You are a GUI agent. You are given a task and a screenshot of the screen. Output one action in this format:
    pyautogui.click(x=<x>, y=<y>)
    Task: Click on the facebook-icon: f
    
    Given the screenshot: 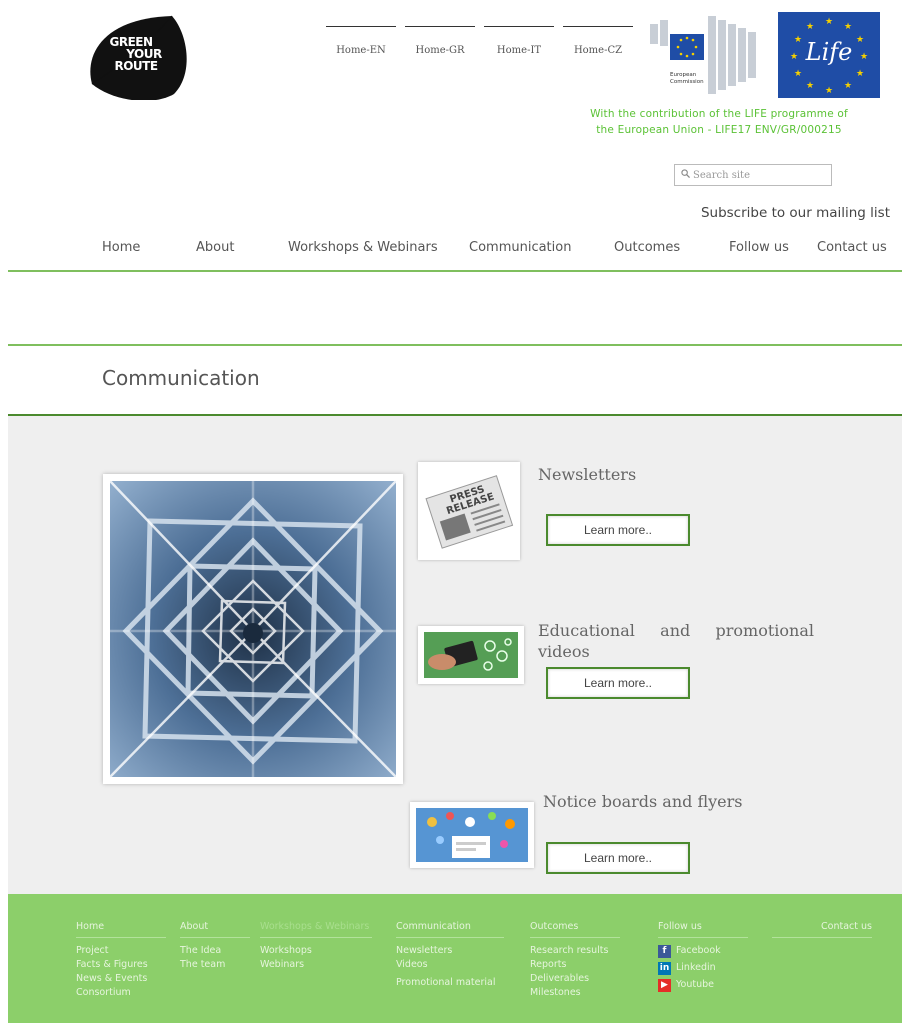 What is the action you would take?
    pyautogui.click(x=664, y=951)
    